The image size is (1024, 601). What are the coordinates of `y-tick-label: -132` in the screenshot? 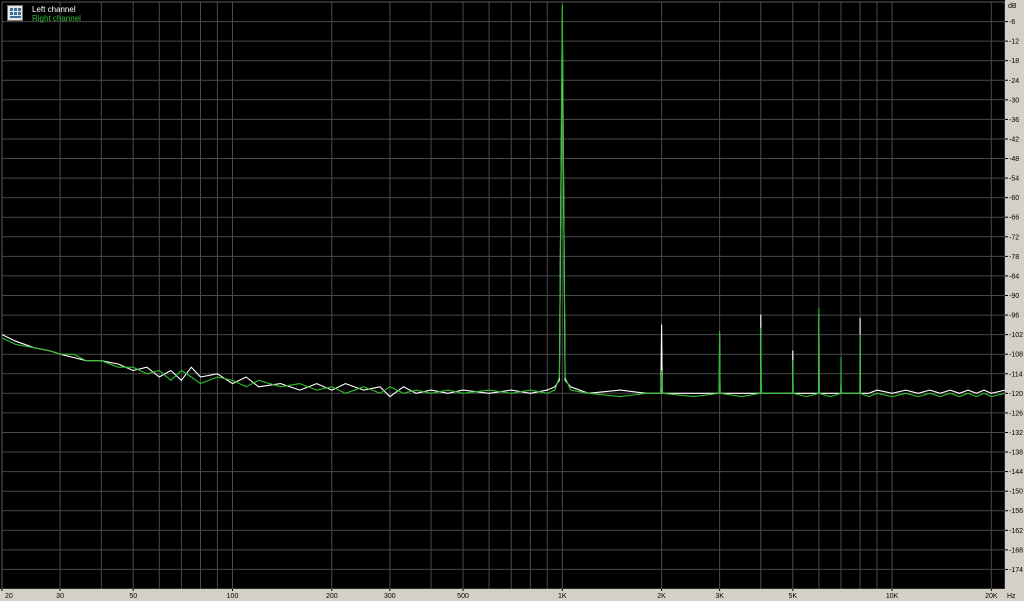 It's located at (1016, 433).